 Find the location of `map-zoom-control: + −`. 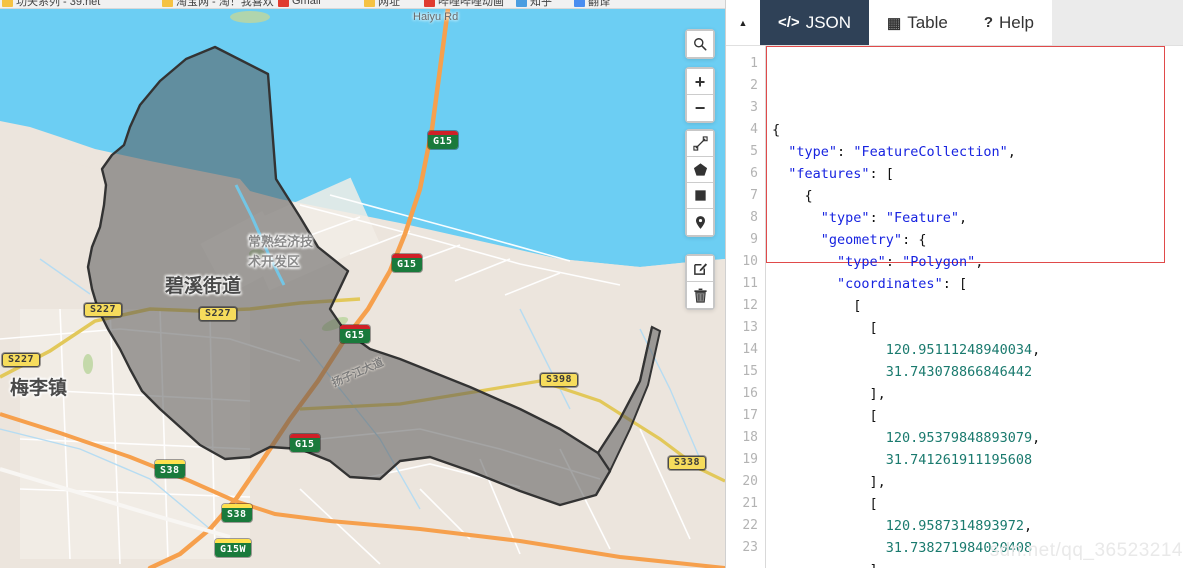

map-zoom-control: + − is located at coordinates (700, 95).